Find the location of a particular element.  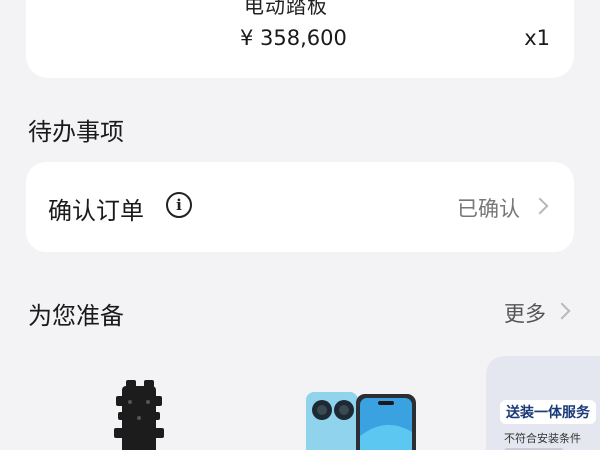

prepared-section-title: 为您准备 is located at coordinates (76, 316).